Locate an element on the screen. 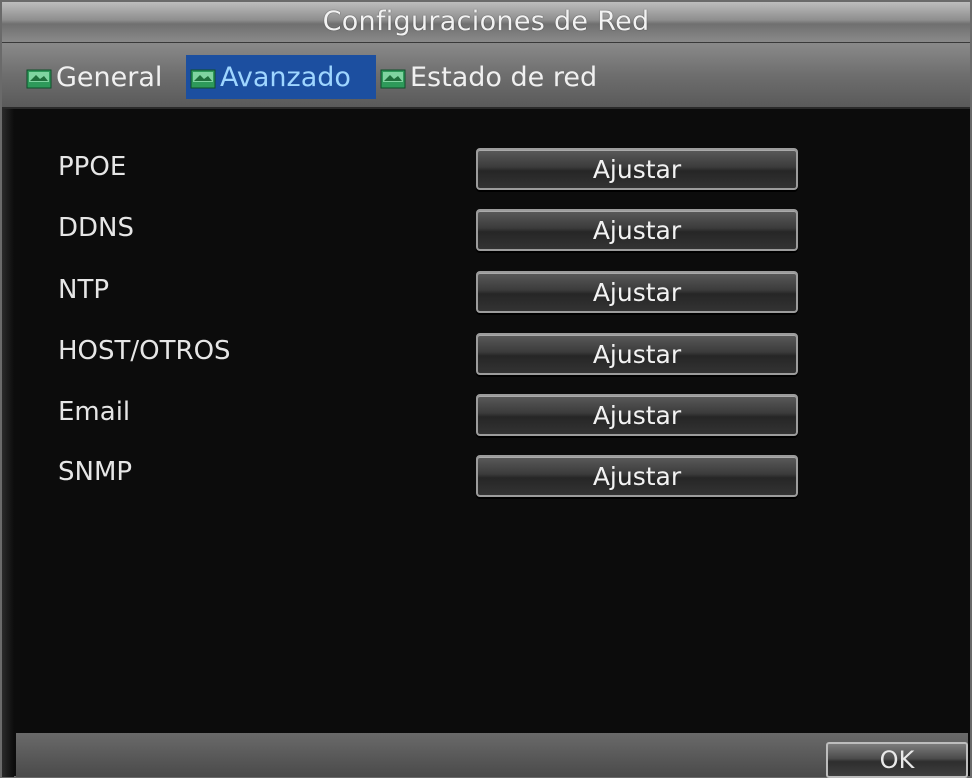  panel-edge is located at coordinates (8, 443).